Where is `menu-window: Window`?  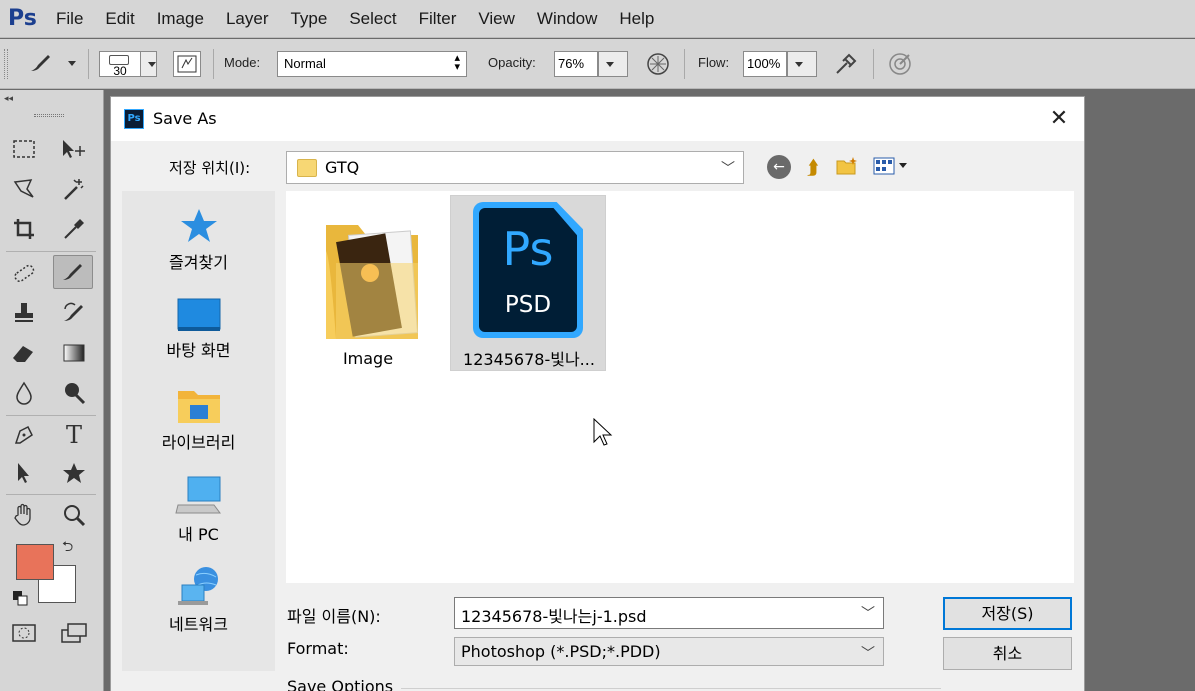
menu-window: Window is located at coordinates (567, 19).